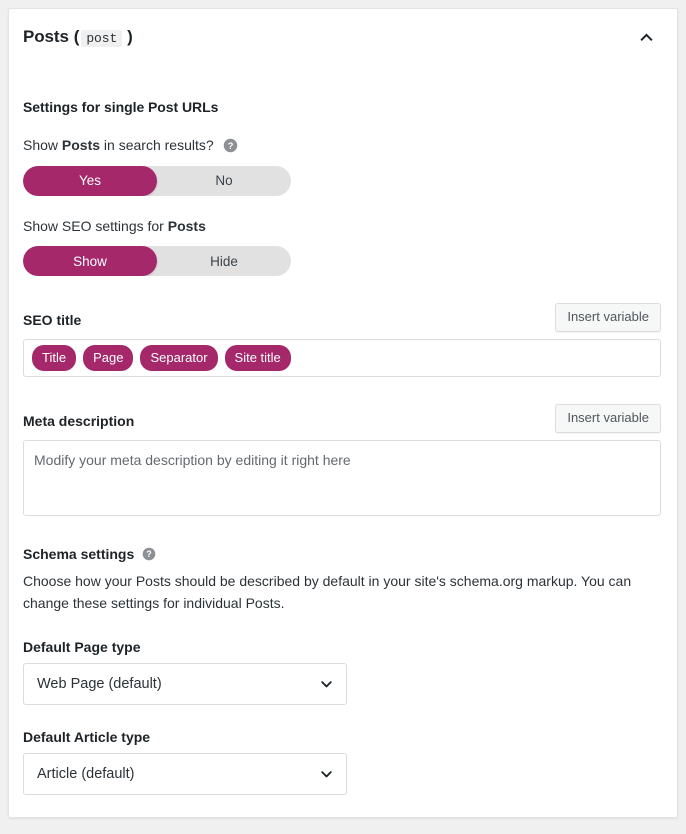  Describe the element at coordinates (90, 180) in the screenshot. I see `search-visibility-option-yes: Yes` at that location.